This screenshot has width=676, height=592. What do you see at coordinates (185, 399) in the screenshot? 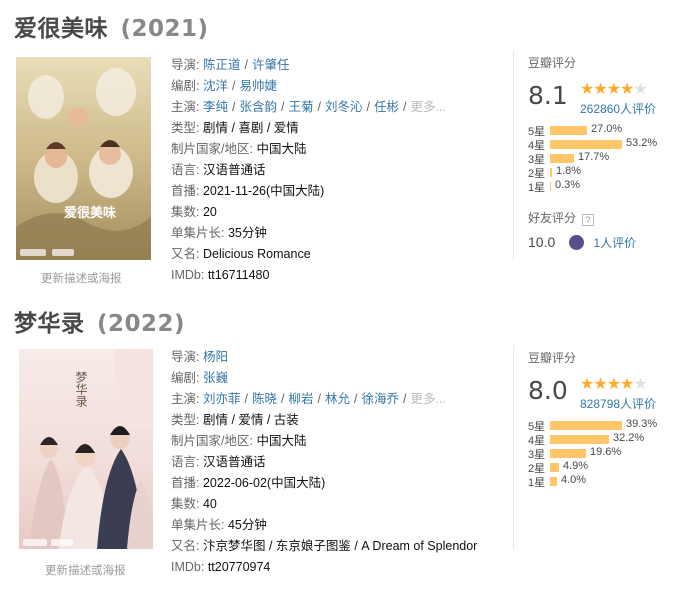
I see `cast-label: 主演:` at bounding box center [185, 399].